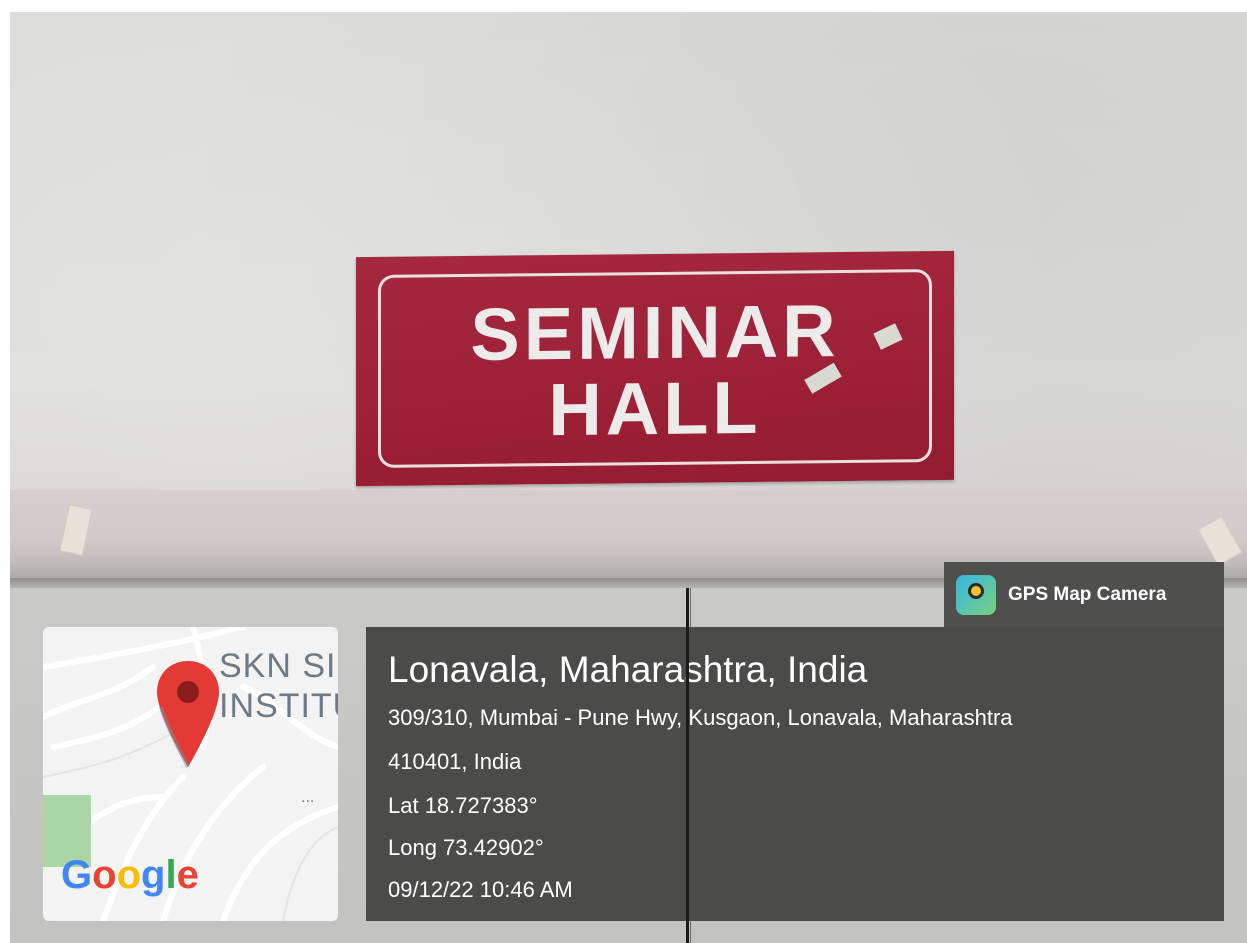 Image resolution: width=1247 pixels, height=943 pixels. What do you see at coordinates (278, 666) in the screenshot?
I see `map-place-label-1: SKN SI` at bounding box center [278, 666].